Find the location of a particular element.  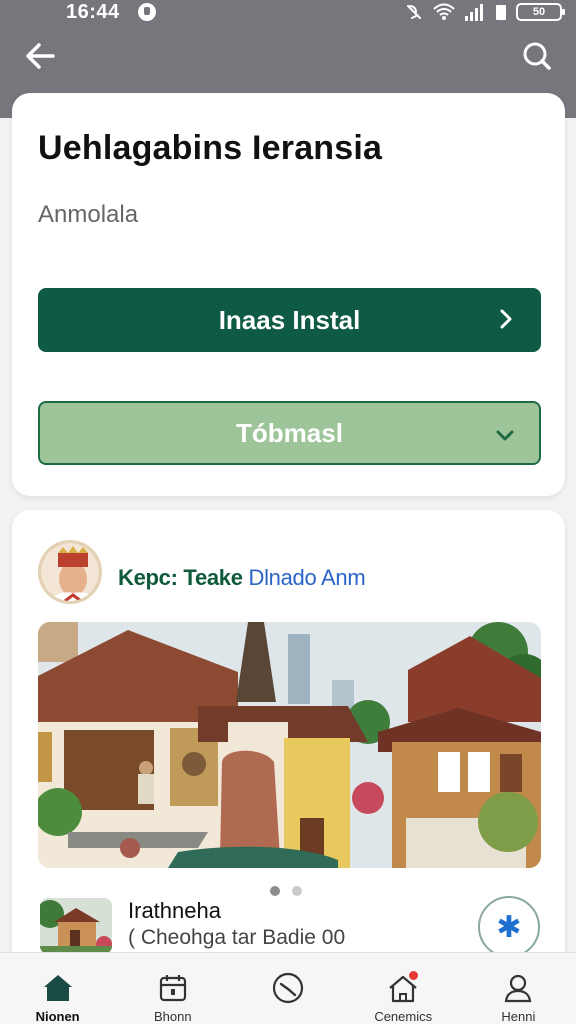

carousel-indicator is located at coordinates (286, 891).